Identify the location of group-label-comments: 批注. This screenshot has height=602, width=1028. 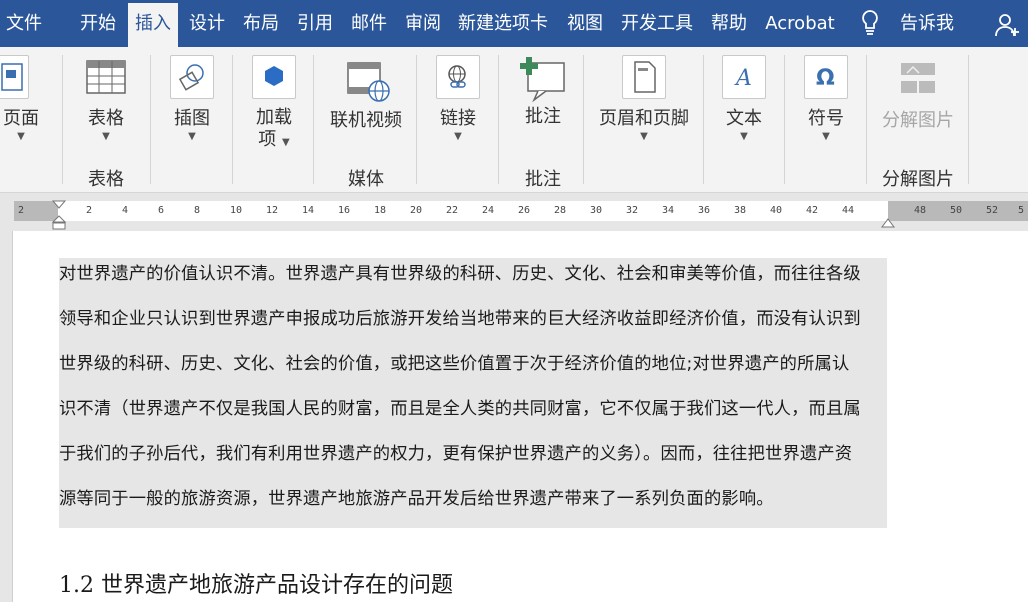
(543, 179).